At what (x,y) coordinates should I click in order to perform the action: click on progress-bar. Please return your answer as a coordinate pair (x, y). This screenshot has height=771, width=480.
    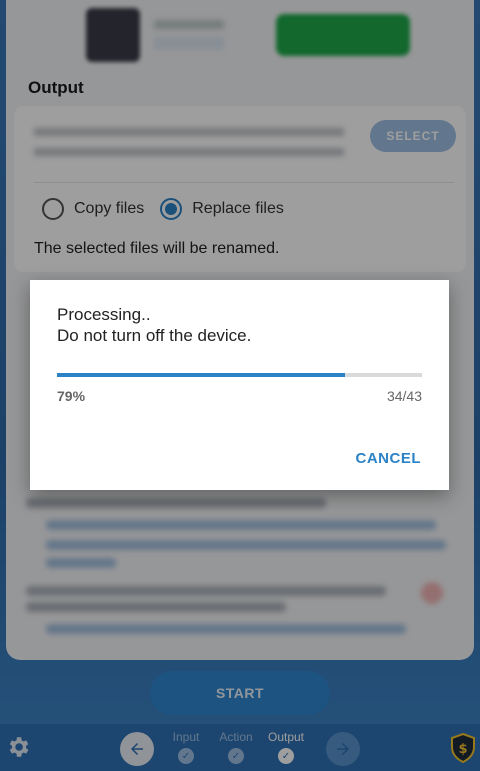
    Looking at the image, I should click on (239, 375).